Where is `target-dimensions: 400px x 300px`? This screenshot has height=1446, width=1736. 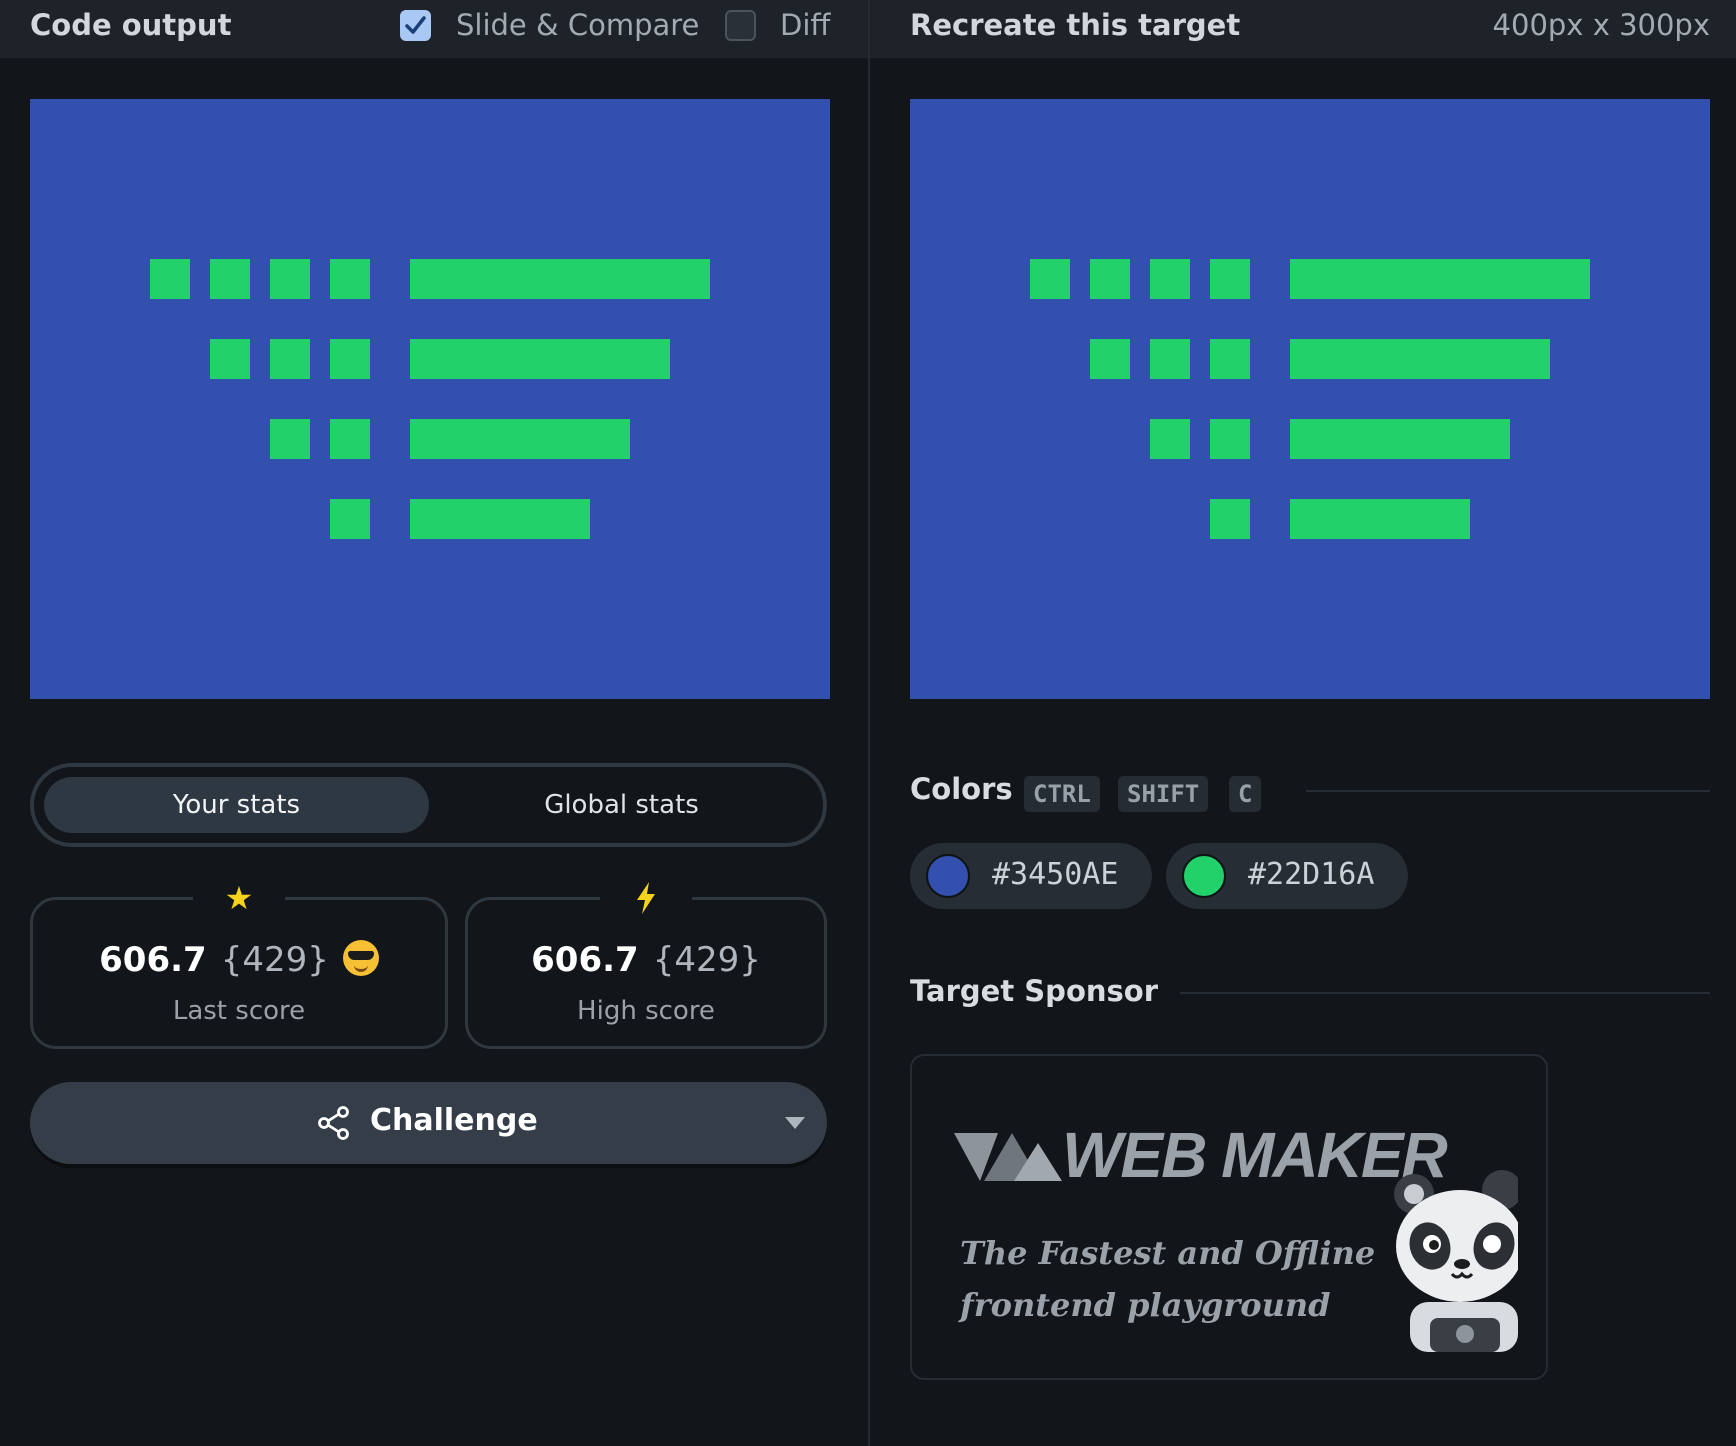 target-dimensions: 400px x 300px is located at coordinates (1601, 25).